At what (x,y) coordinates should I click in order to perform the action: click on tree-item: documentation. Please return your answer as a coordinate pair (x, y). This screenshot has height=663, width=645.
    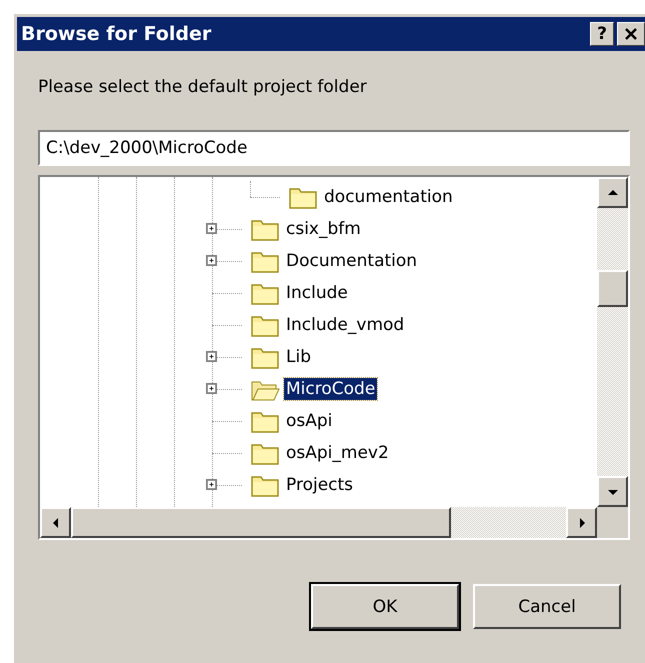
    Looking at the image, I should click on (388, 197).